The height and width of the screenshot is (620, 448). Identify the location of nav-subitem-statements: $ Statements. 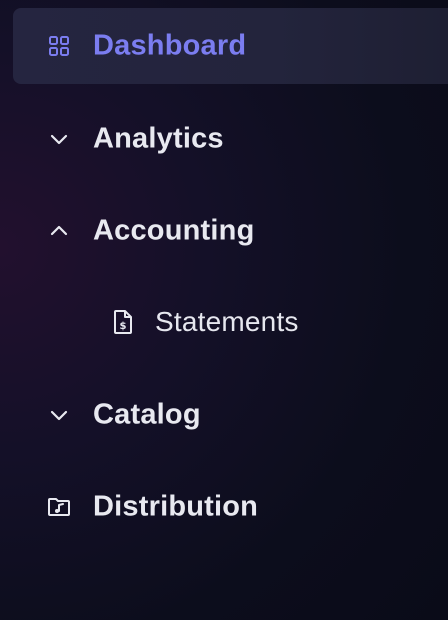
(230, 322).